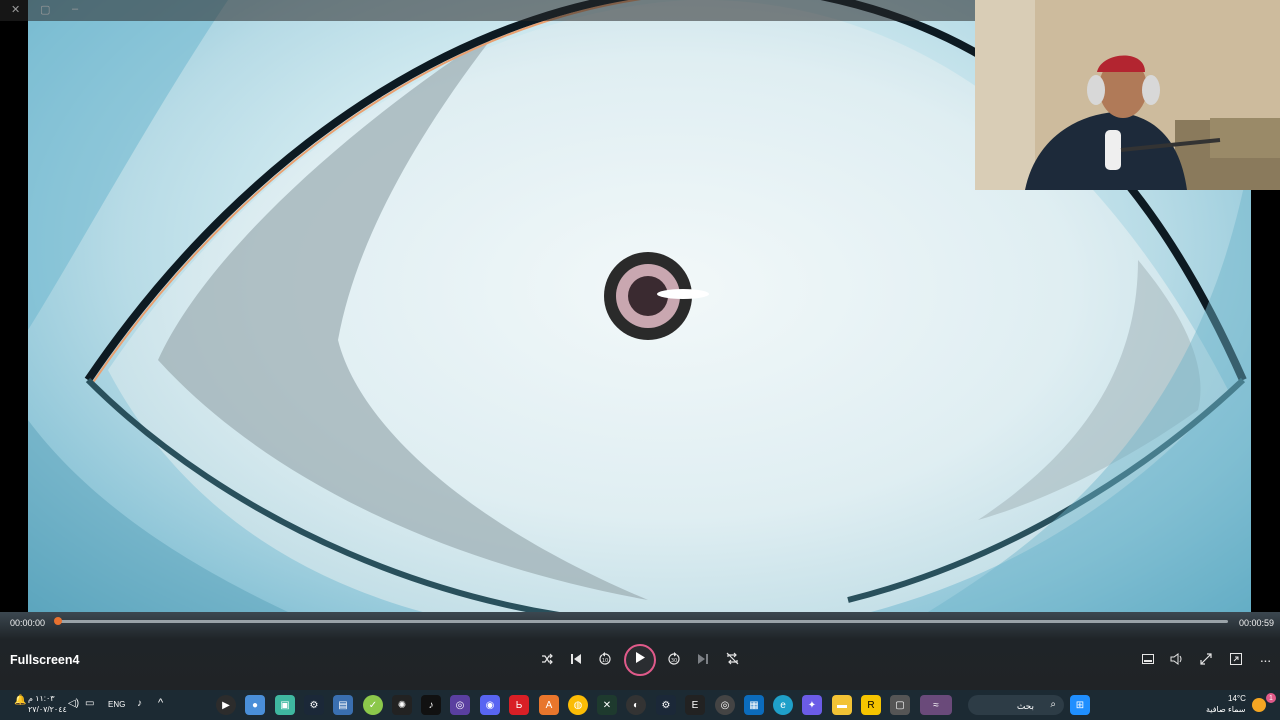  I want to click on streamer-webcam-image, so click(1127, 95).